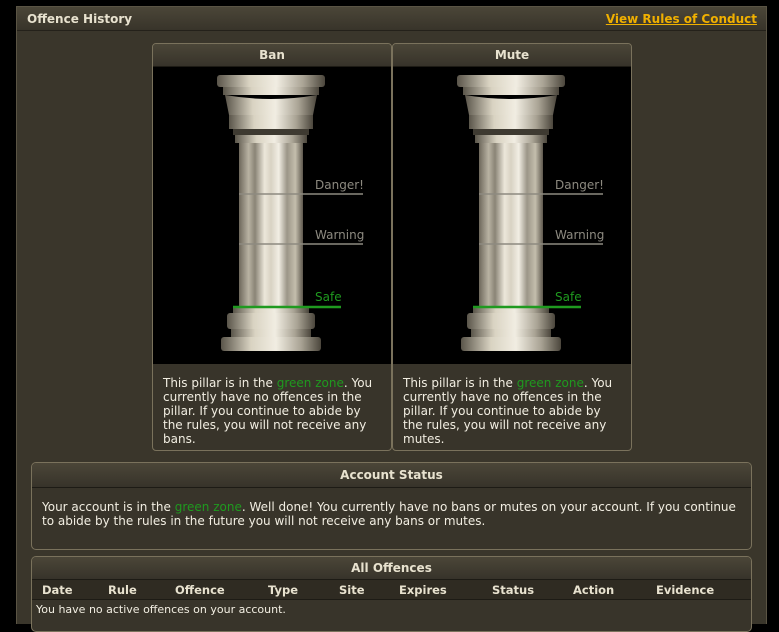 Image resolution: width=779 pixels, height=632 pixels. What do you see at coordinates (352, 590) in the screenshot?
I see `column-header-site: Site` at bounding box center [352, 590].